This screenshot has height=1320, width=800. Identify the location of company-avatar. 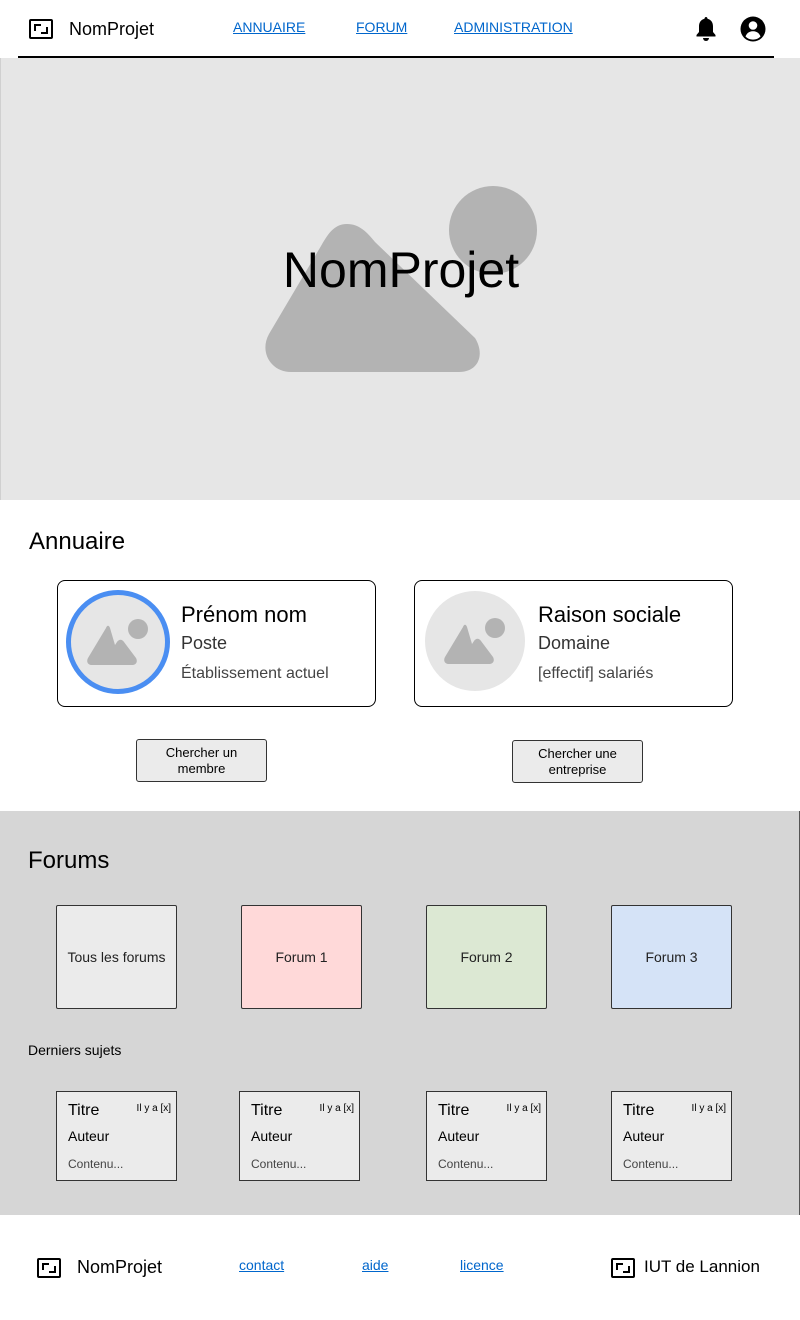
(475, 641).